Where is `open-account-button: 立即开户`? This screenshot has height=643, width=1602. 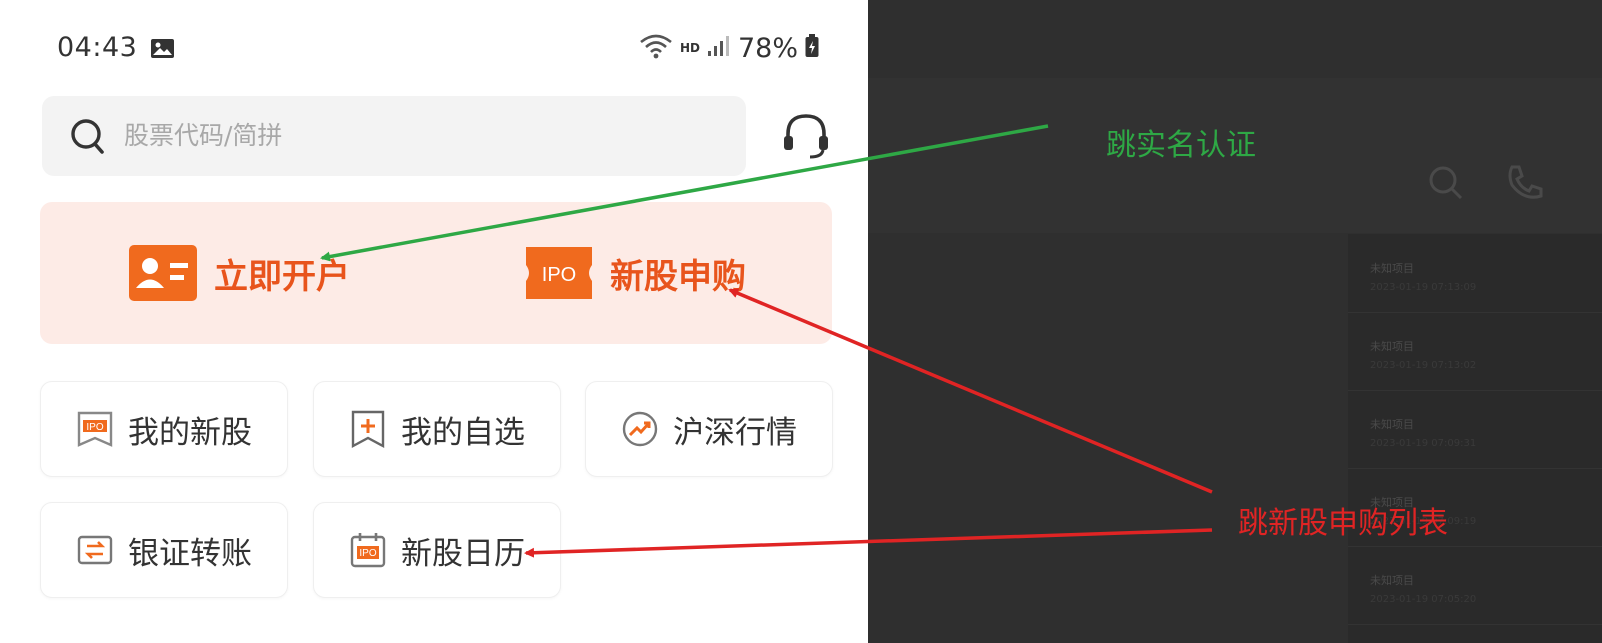
open-account-button: 立即开户 is located at coordinates (239, 273).